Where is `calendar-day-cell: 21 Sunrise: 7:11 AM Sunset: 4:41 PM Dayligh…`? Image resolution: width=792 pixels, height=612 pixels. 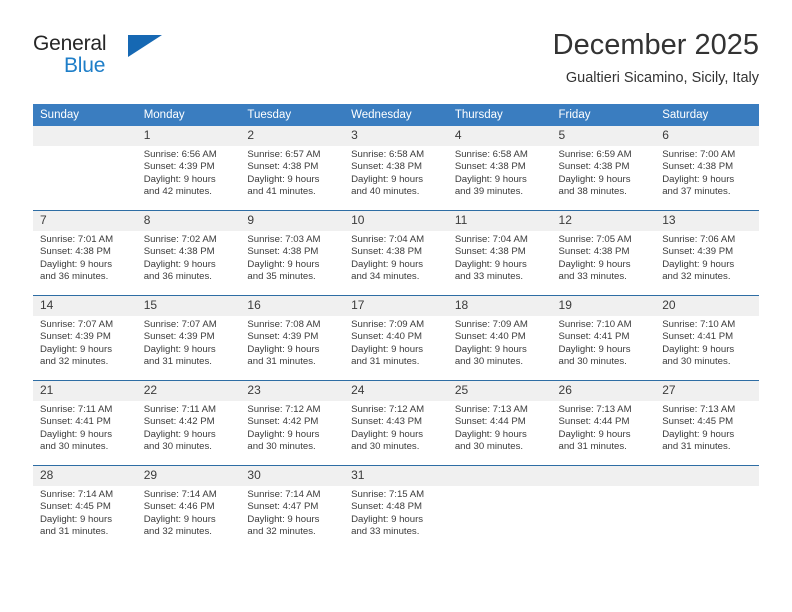
calendar-day-cell: 21 Sunrise: 7:11 AM Sunset: 4:41 PM Dayligh… is located at coordinates (85, 423).